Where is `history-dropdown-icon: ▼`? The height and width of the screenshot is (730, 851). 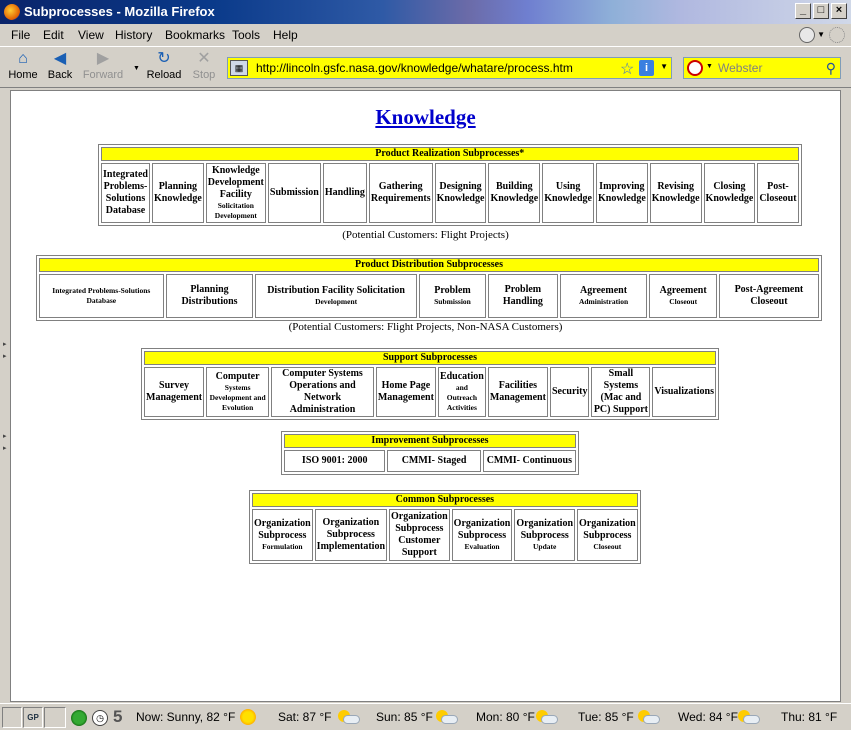
history-dropdown-icon: ▼ is located at coordinates (136, 68).